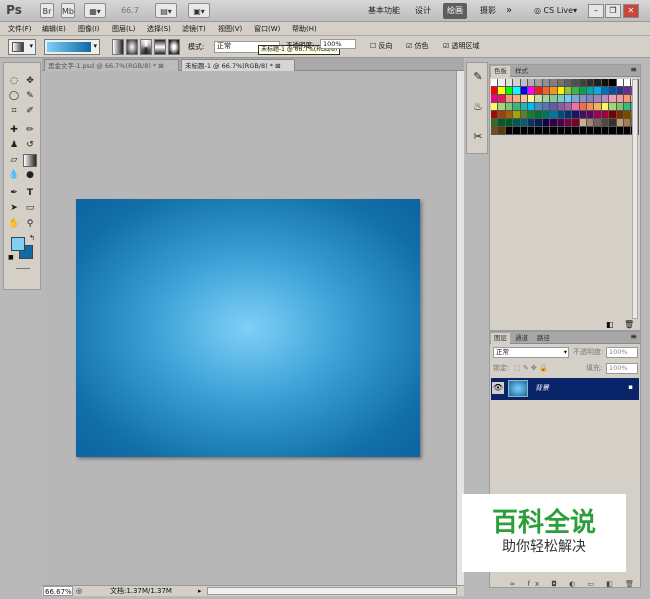 Image resolution: width=650 pixels, height=599 pixels. I want to click on clone-stamp-tool-icon: ♟, so click(14, 145).